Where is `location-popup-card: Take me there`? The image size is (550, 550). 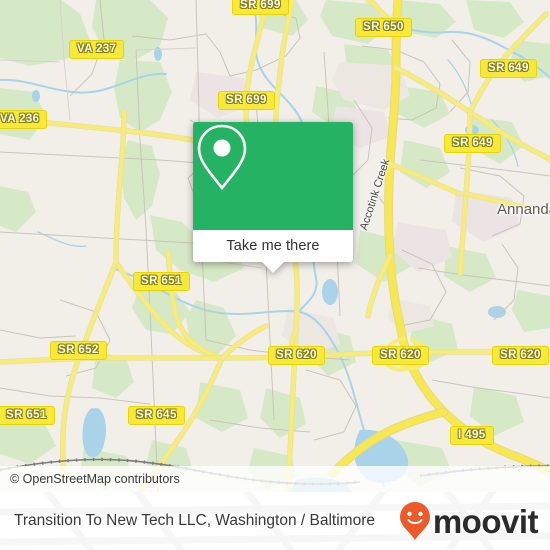
location-popup-card: Take me there is located at coordinates (273, 197).